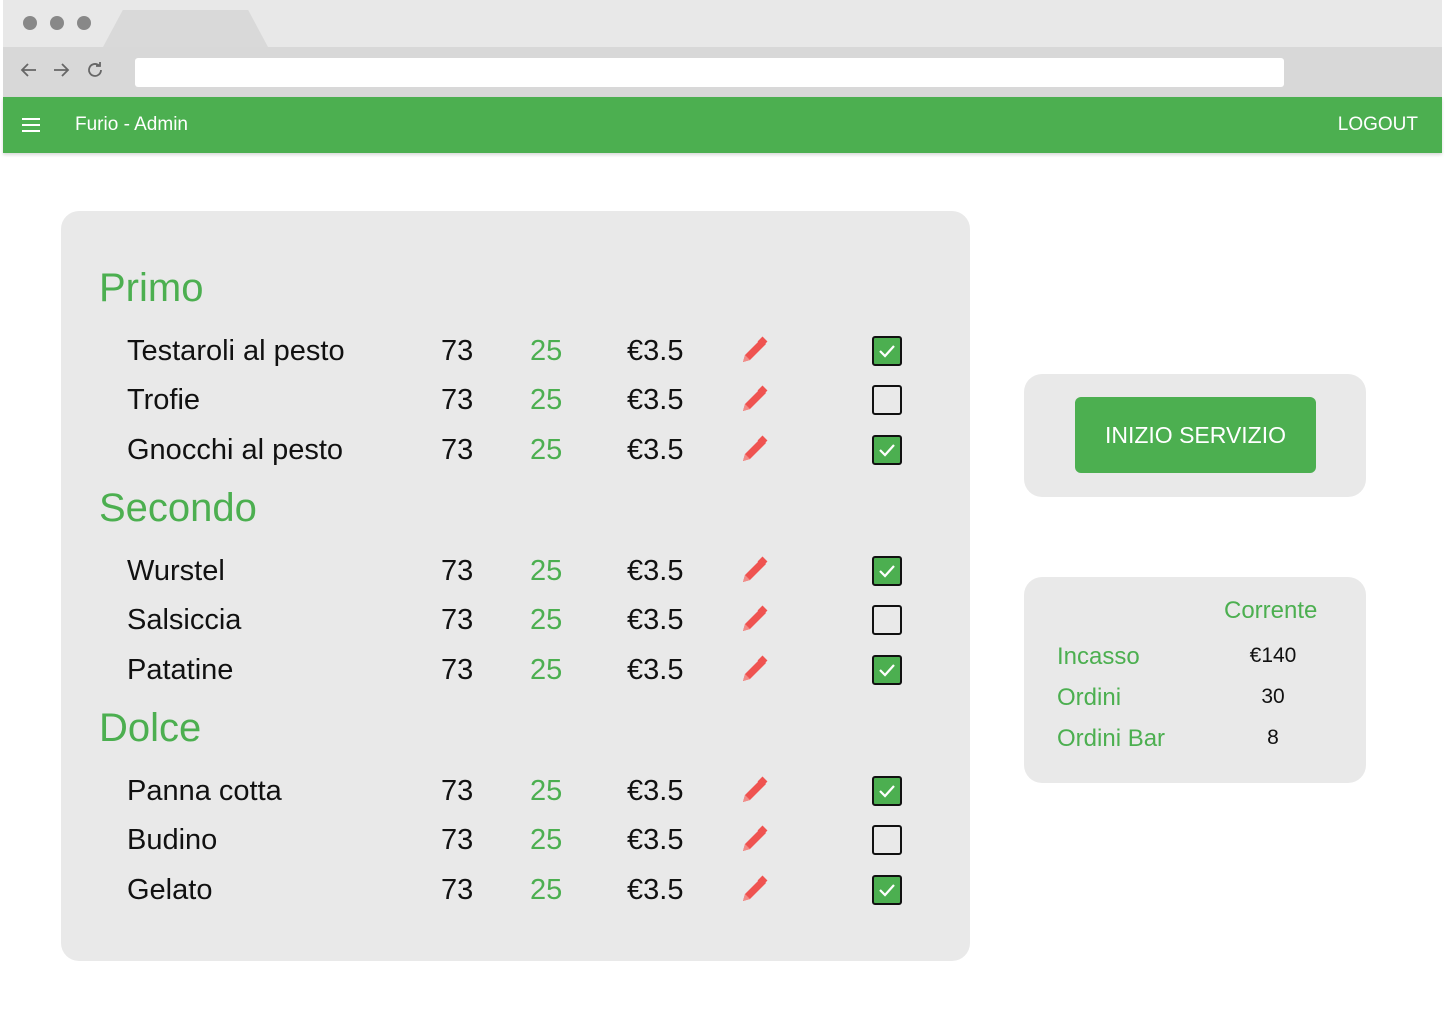 The height and width of the screenshot is (1024, 1445). What do you see at coordinates (515, 890) in the screenshot?
I see `menu-item-row: Gelato 73 25 €3.5` at bounding box center [515, 890].